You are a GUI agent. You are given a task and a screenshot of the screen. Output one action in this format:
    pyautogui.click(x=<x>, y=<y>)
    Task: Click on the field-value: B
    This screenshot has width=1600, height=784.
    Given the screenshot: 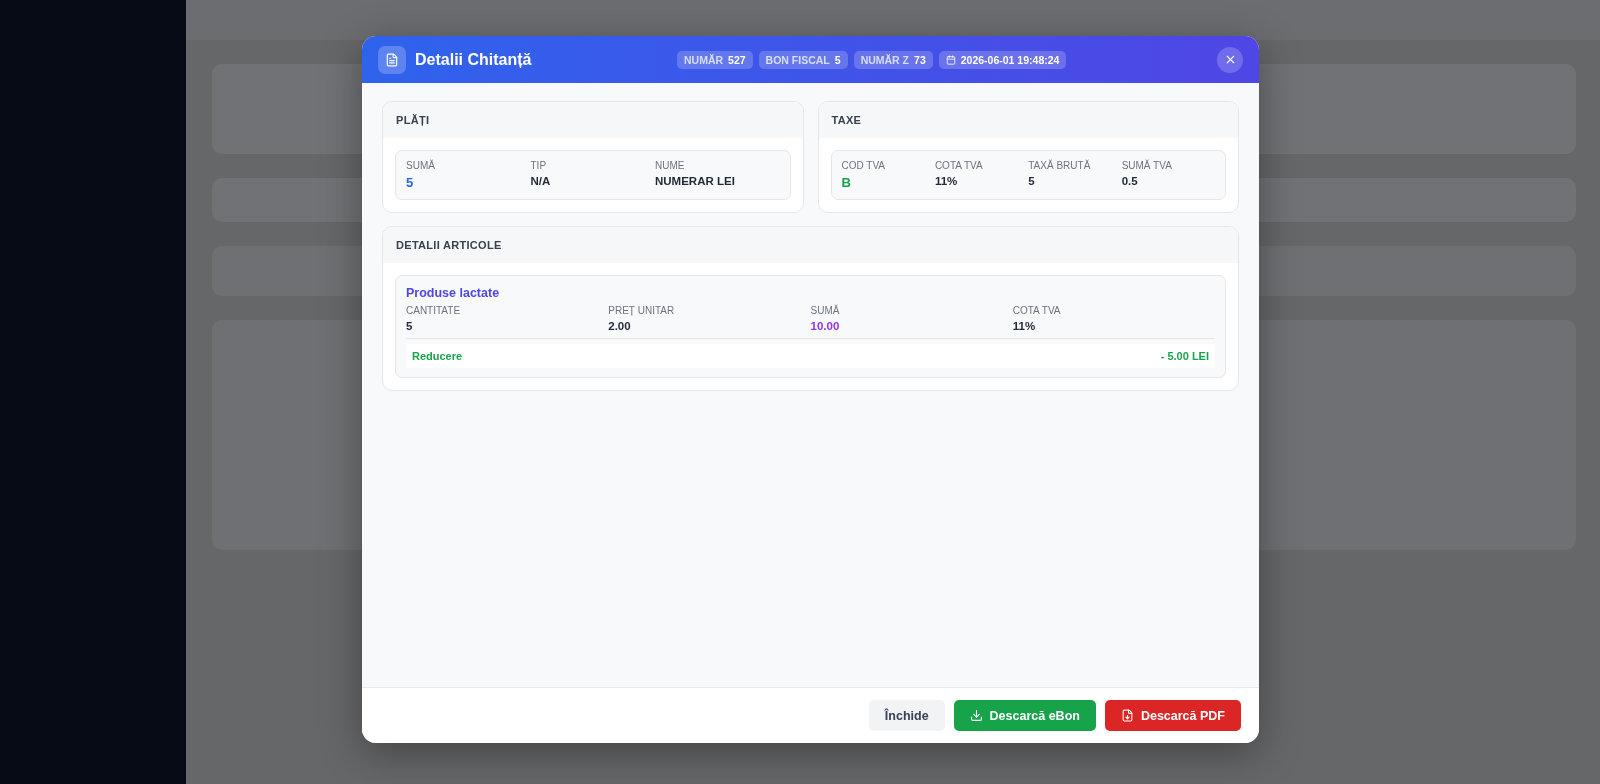 What is the action you would take?
    pyautogui.click(x=846, y=182)
    